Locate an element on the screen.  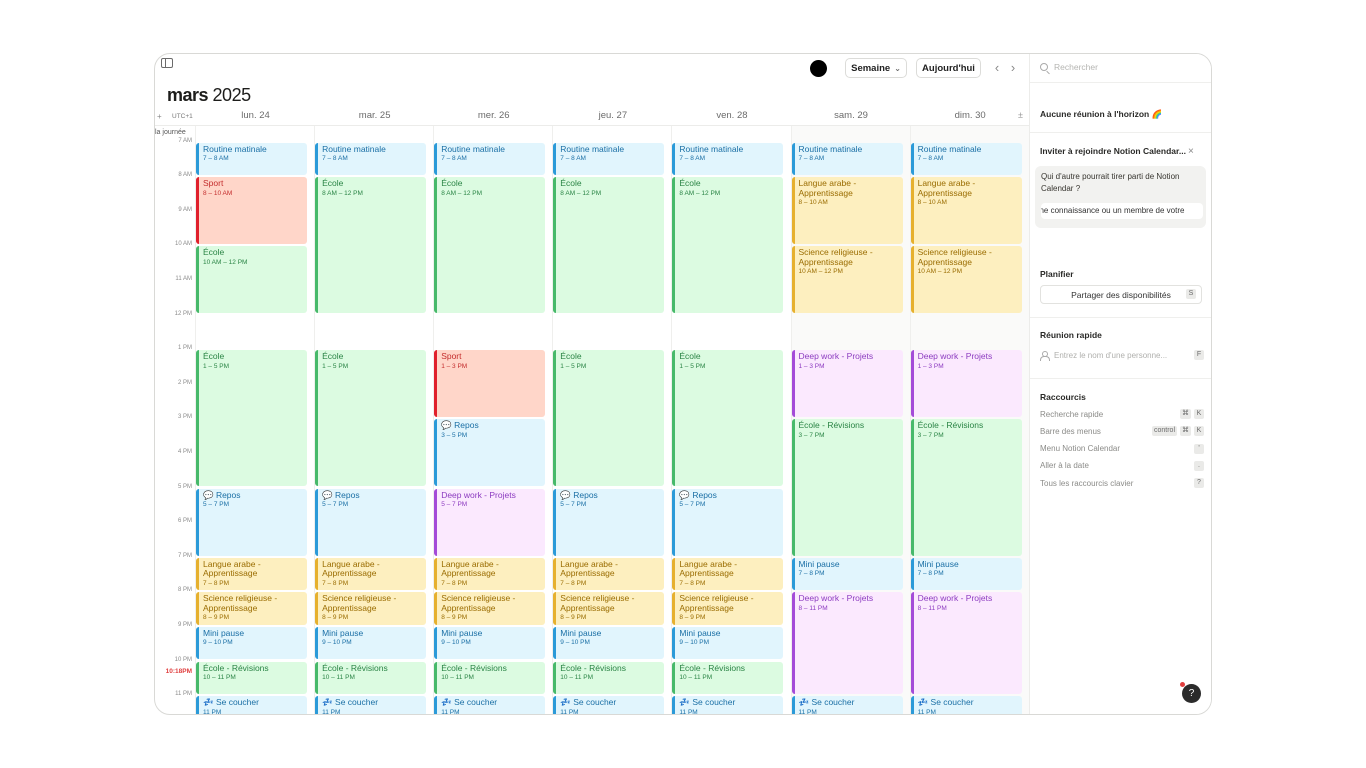
share-availability-button: Partager des disponibilités S is located at coordinates (1121, 294).